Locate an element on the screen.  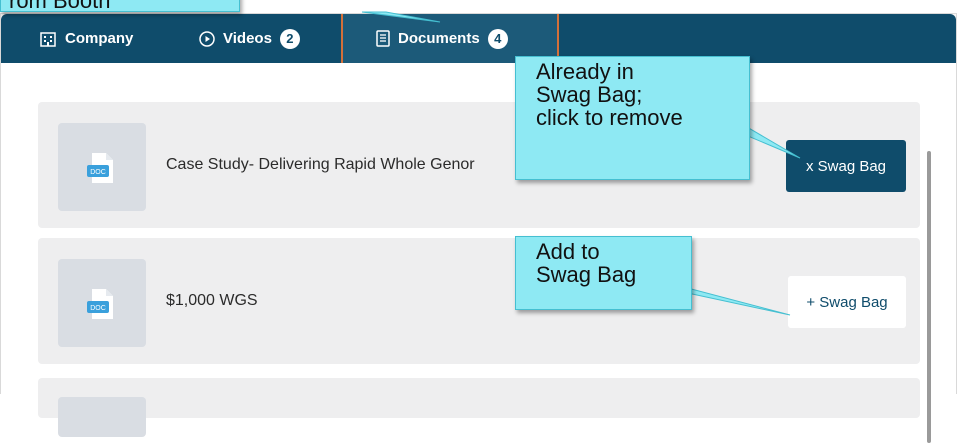
callout-add: Add to Swag Bag is located at coordinates (603, 273).